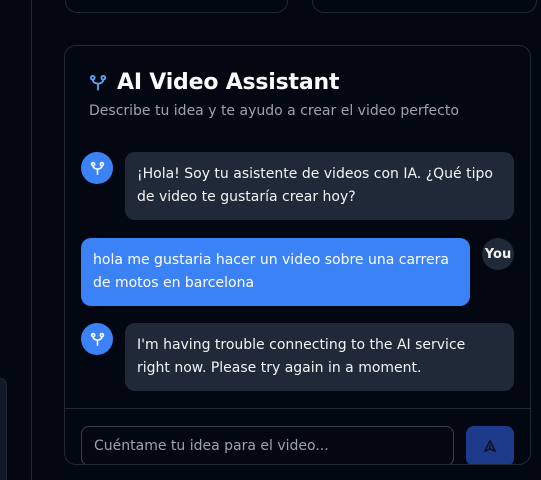 This screenshot has height=480, width=541. Describe the element at coordinates (228, 82) in the screenshot. I see `panel-title: AI Video Assistant` at that location.